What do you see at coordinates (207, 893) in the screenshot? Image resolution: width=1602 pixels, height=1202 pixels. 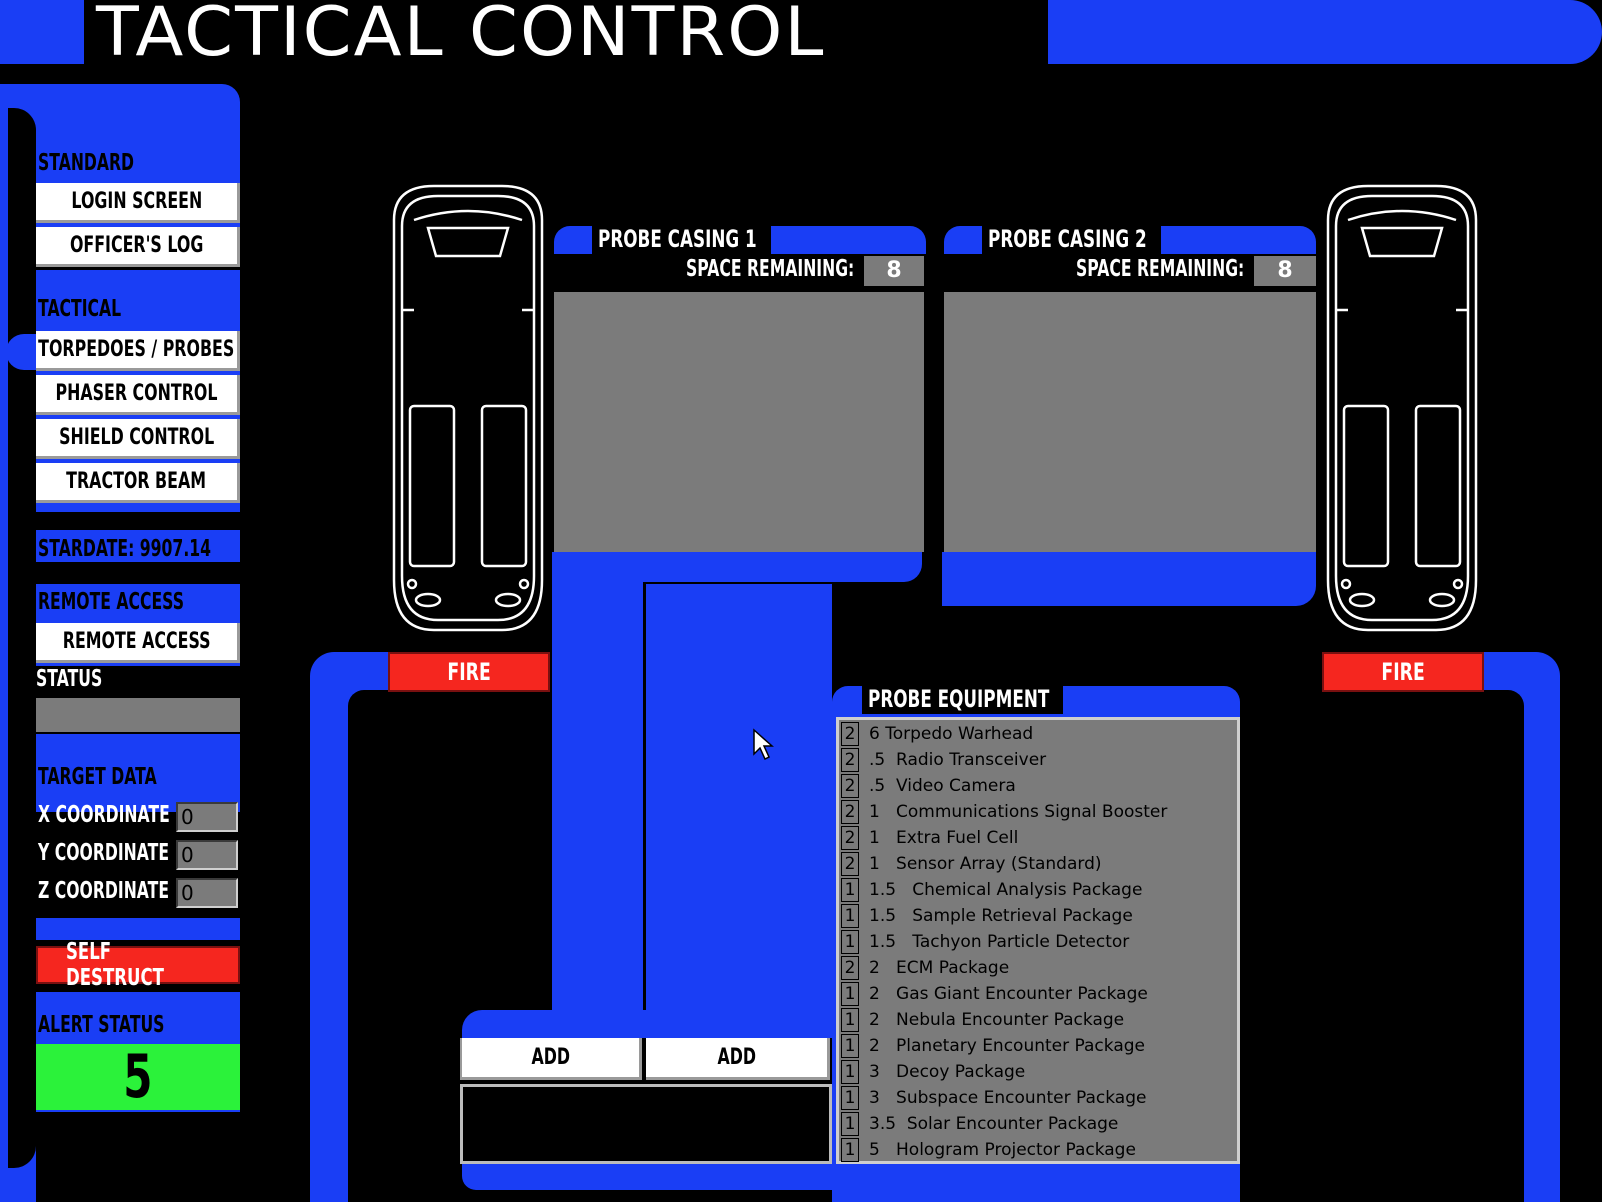 I see `z-coordinate-field: 0` at bounding box center [207, 893].